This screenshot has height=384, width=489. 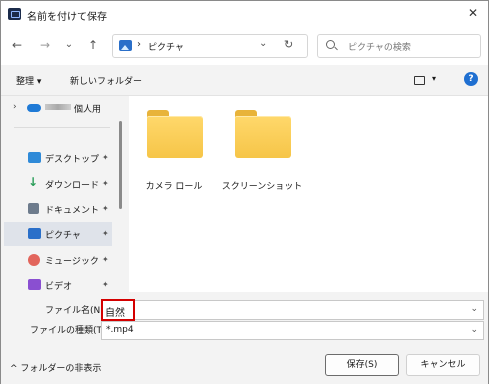 I want to click on sidebar-item-onedrive: › 個人用, so click(x=58, y=108).